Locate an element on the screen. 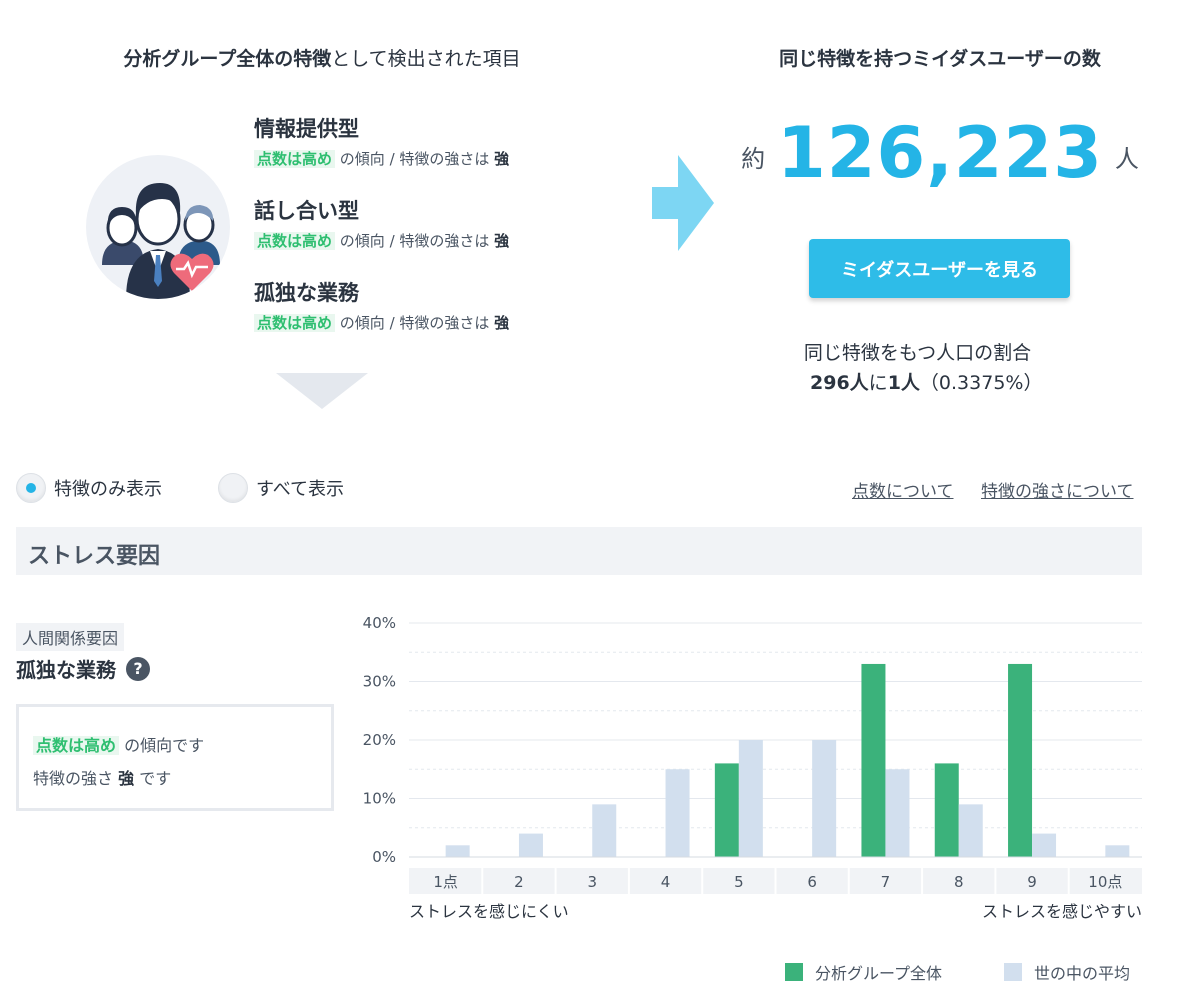 The height and width of the screenshot is (1004, 1188). feature-name: 孤独な業務 is located at coordinates (306, 293).